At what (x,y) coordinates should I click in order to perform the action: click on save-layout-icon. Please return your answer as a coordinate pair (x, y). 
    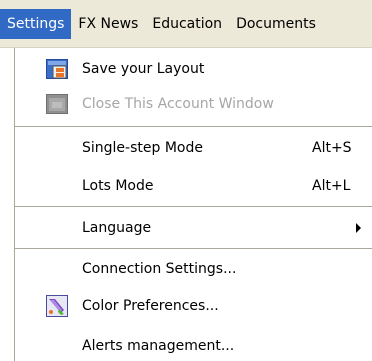
    Looking at the image, I should click on (57, 69).